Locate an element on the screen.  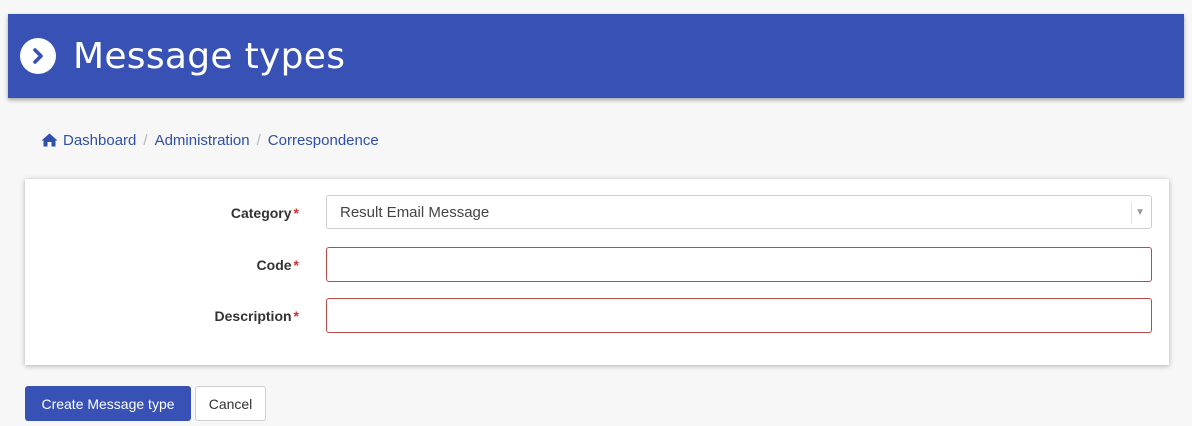
category-select: Result Email Message ▼ is located at coordinates (739, 212).